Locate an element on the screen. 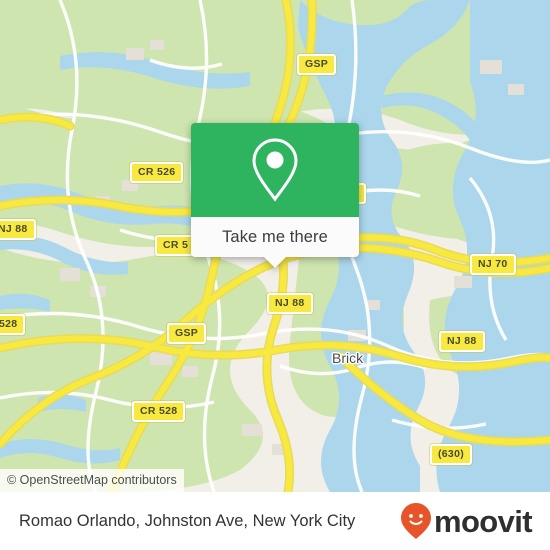 The height and width of the screenshot is (550, 550). road-shield: (630) is located at coordinates (451, 454).